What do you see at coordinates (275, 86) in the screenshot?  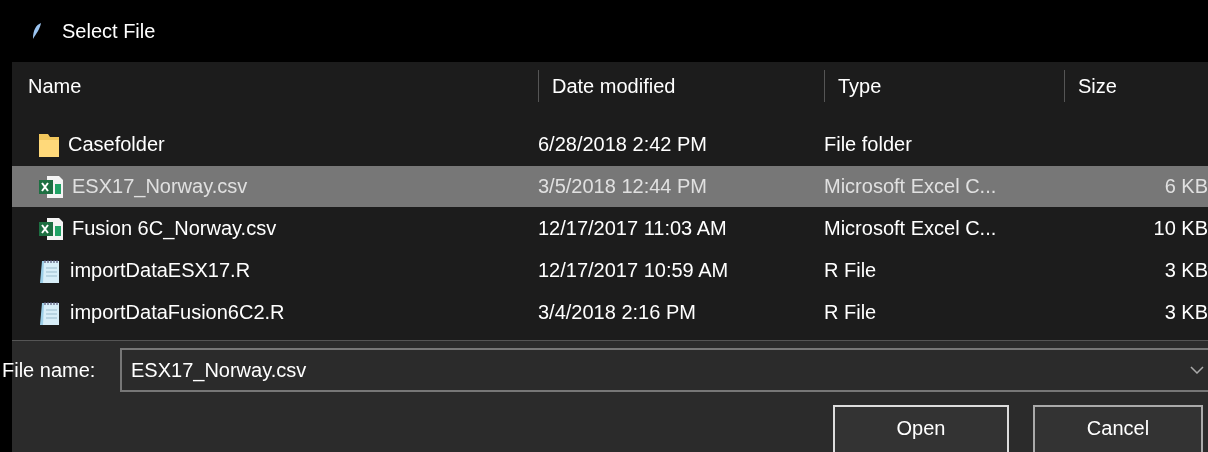 I see `column-header: Name` at bounding box center [275, 86].